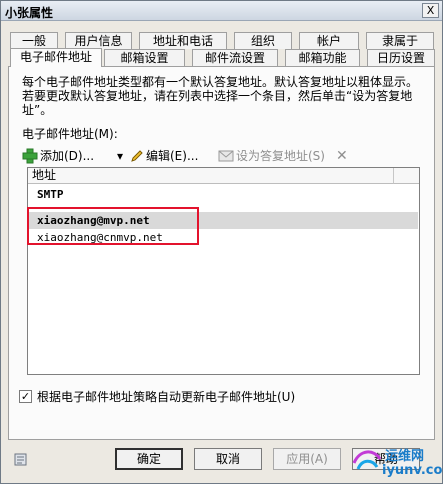 The image size is (443, 484). I want to click on tab-email-addresses: 电子邮件地址, so click(56, 57).